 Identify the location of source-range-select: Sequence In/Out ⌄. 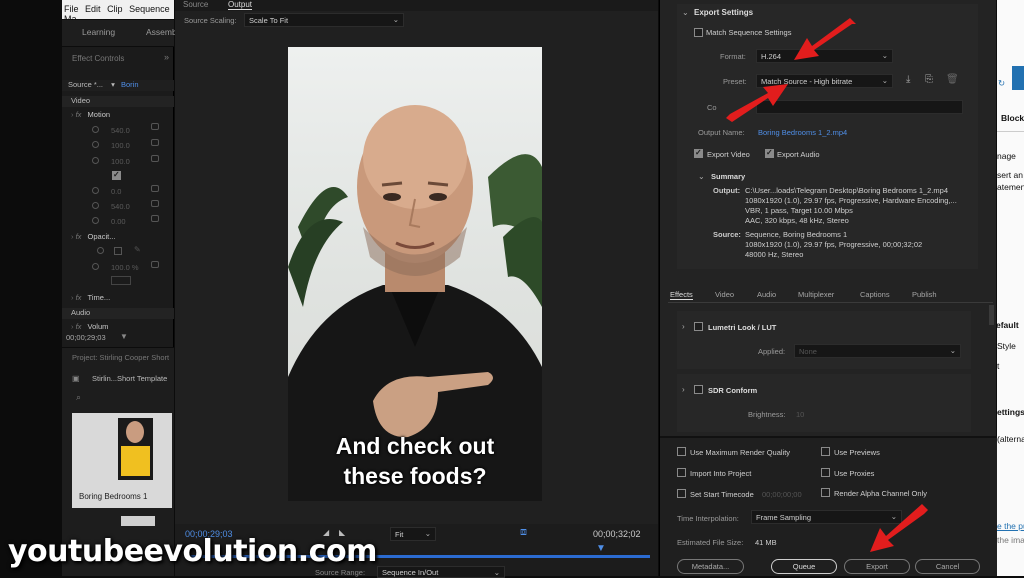
(441, 572).